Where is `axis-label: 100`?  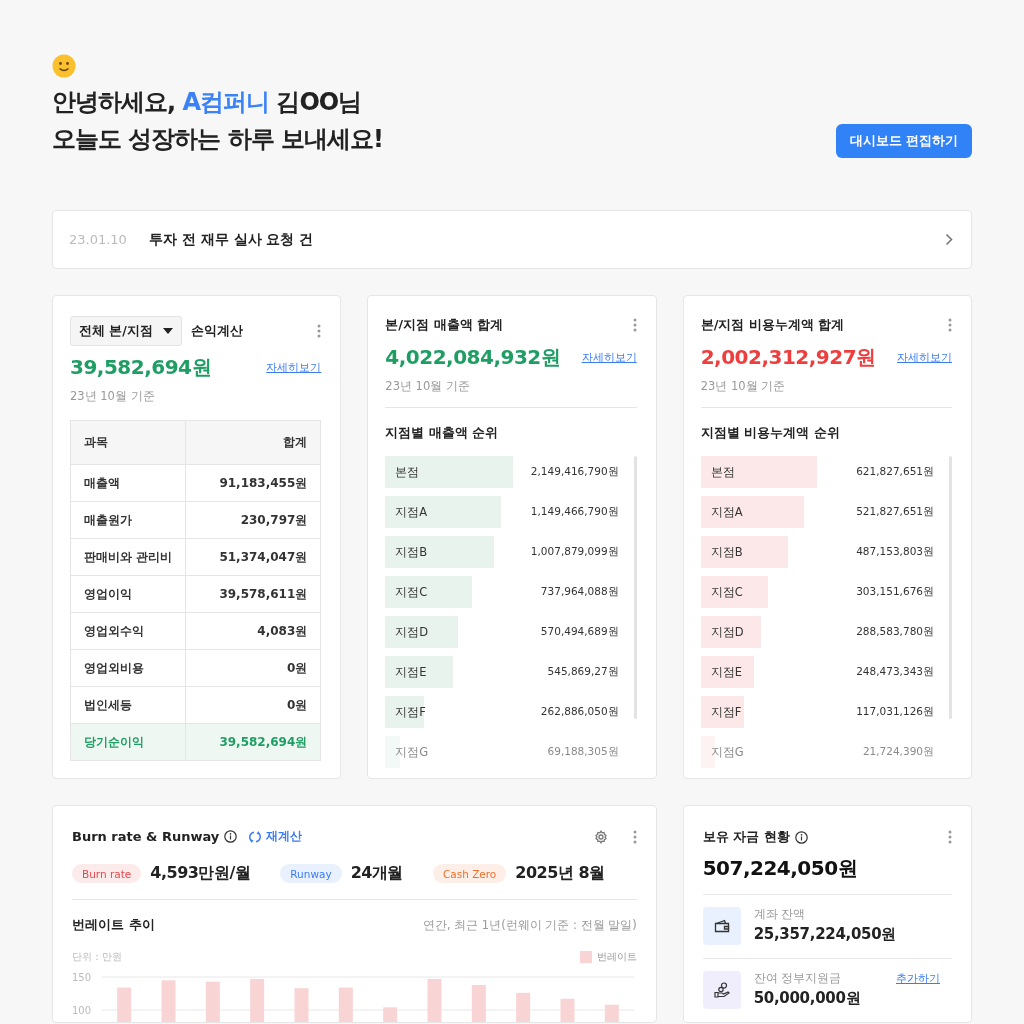
axis-label: 100 is located at coordinates (82, 1010).